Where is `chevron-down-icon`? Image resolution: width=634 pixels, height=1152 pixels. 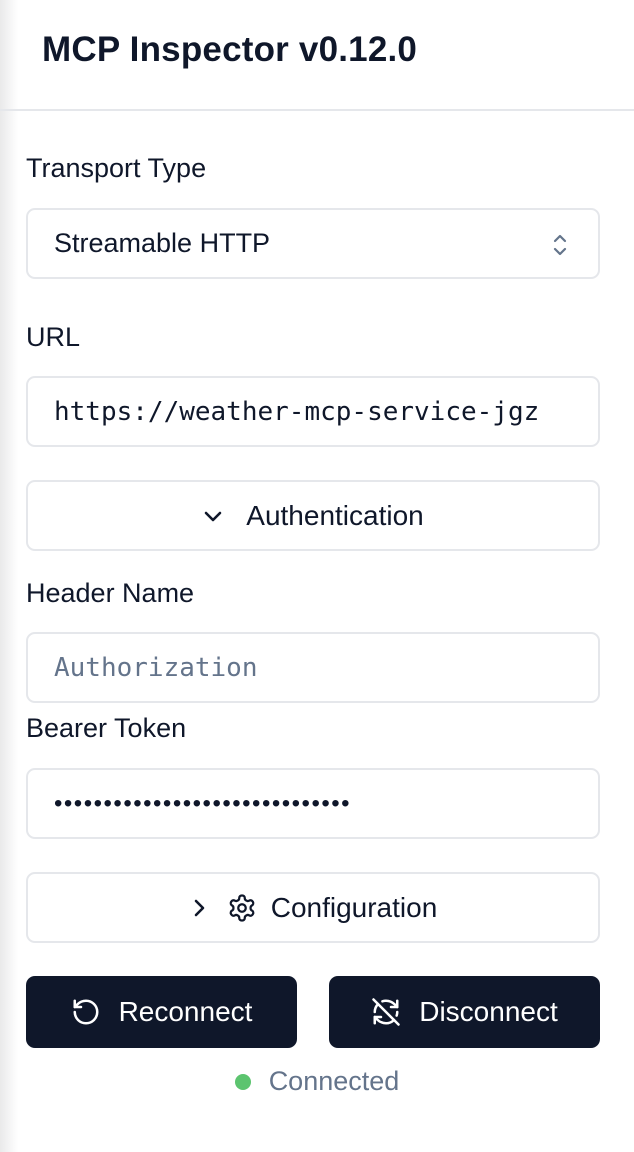
chevron-down-icon is located at coordinates (213, 516).